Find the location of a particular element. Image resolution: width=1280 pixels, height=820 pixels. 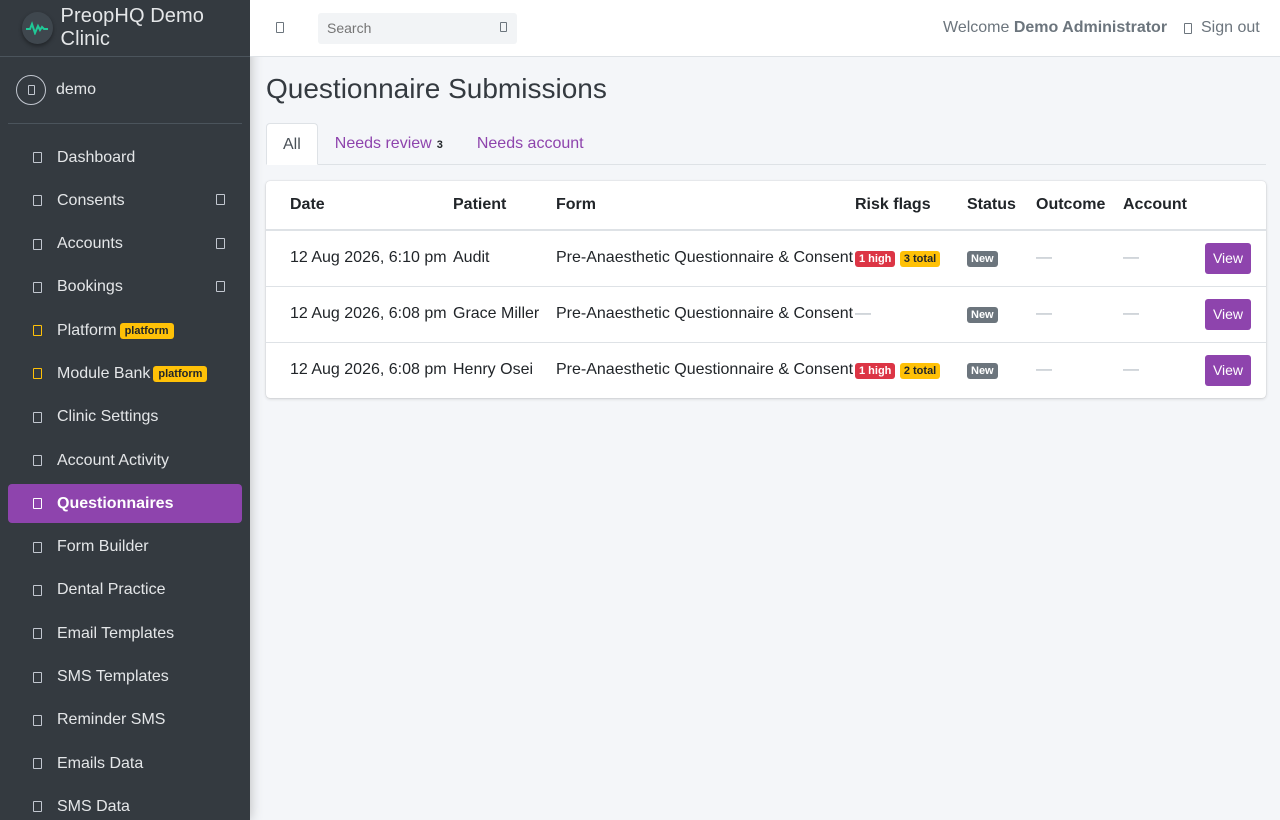

search-icon is located at coordinates (503, 27).